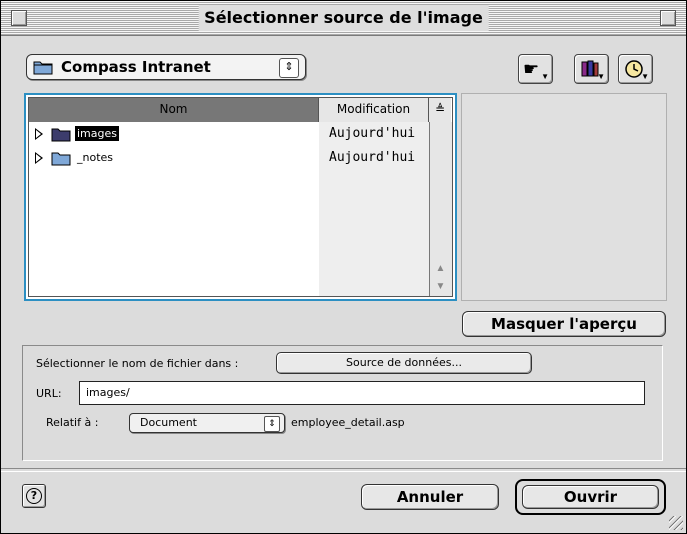 This screenshot has height=534, width=687. I want to click on url-field: images/, so click(362, 393).